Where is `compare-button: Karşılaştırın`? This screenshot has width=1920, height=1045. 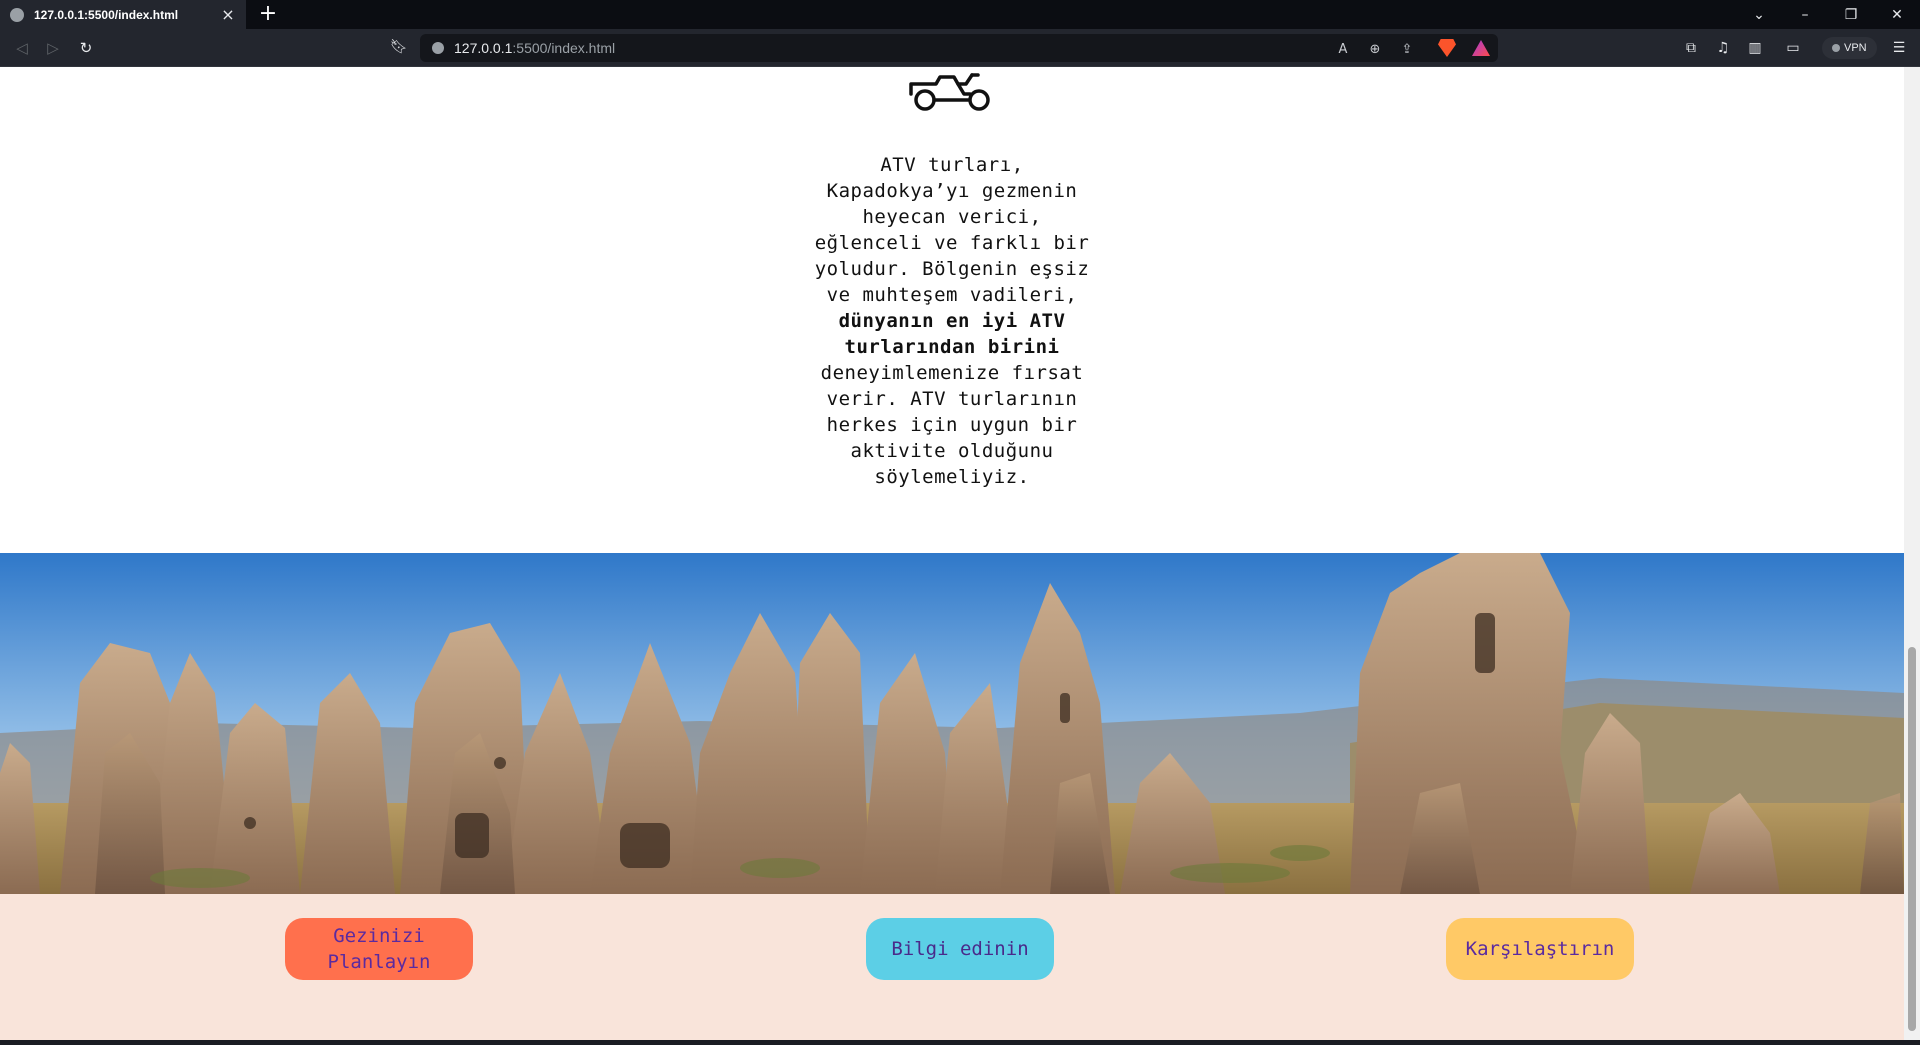
compare-button: Karşılaştırın is located at coordinates (1540, 949).